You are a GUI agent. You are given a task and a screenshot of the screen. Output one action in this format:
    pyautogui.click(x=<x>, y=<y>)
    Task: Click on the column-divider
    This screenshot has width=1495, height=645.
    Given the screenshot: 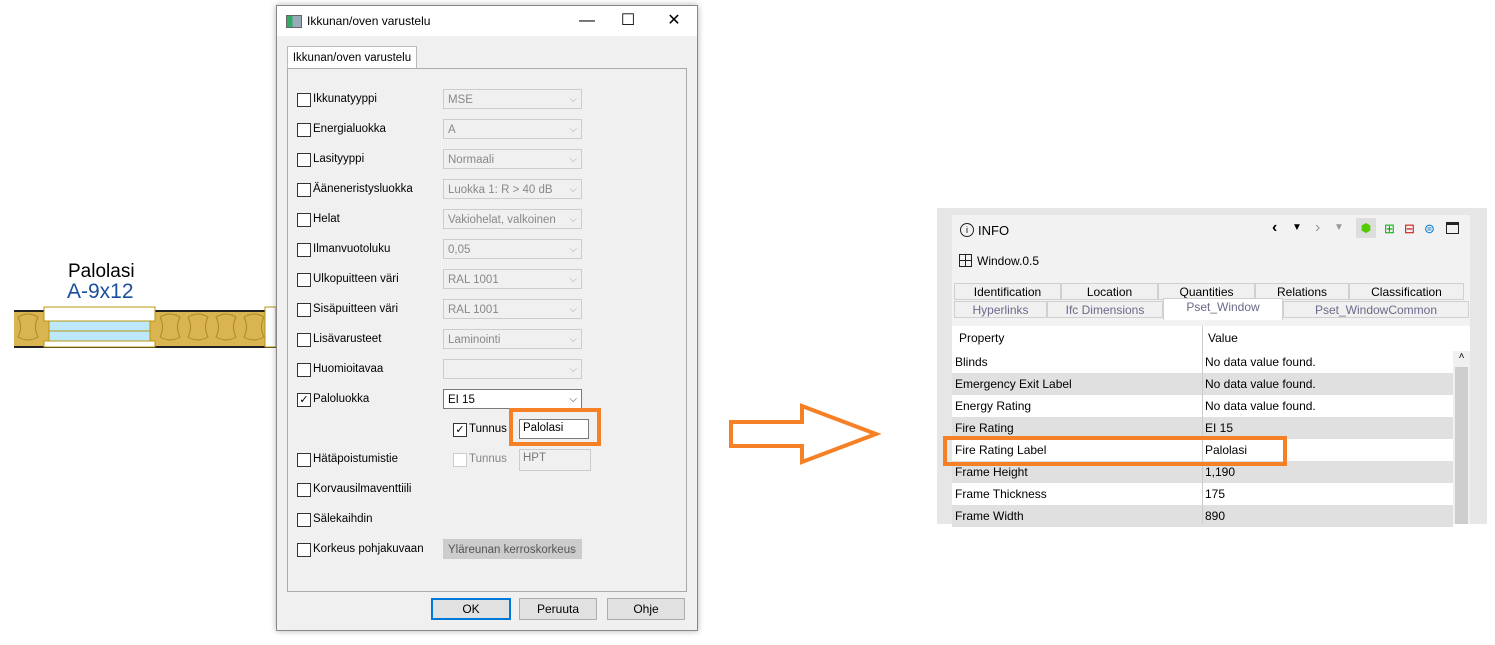 What is the action you would take?
    pyautogui.click(x=1202, y=425)
    